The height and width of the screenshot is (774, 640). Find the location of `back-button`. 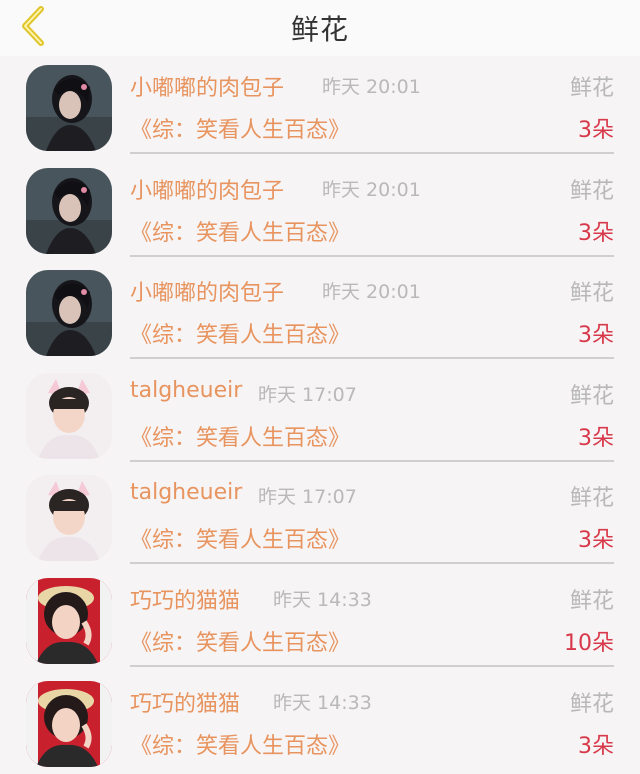

back-button is located at coordinates (32, 26).